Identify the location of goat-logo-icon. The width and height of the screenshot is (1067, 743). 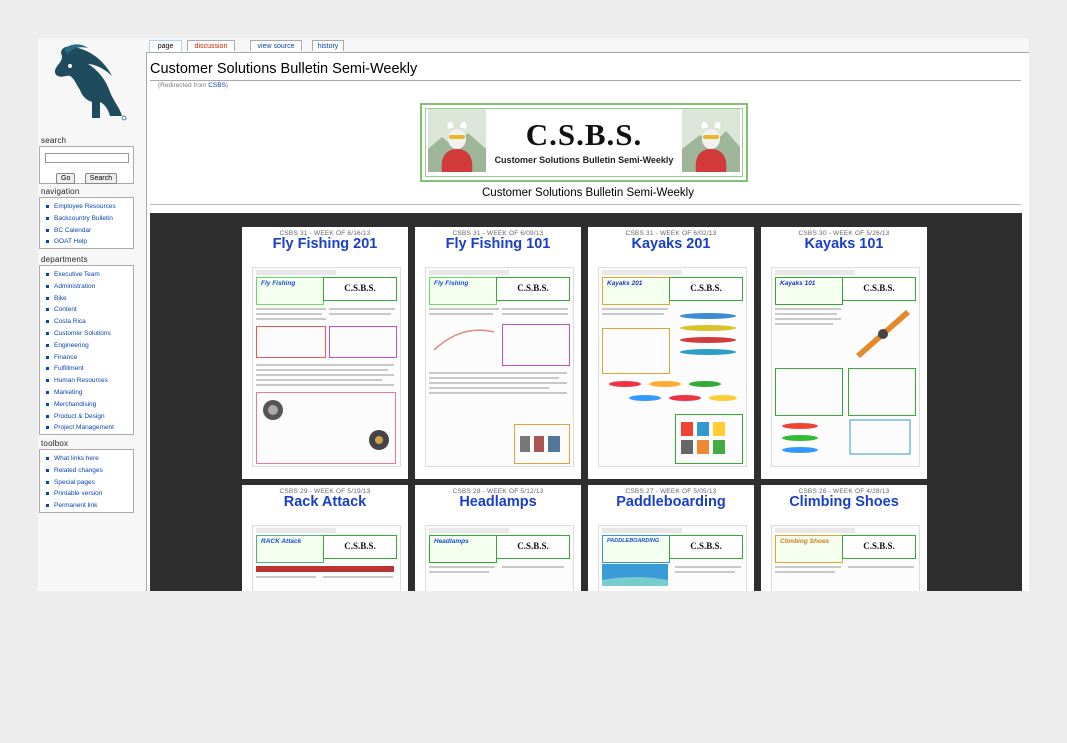
(88, 84).